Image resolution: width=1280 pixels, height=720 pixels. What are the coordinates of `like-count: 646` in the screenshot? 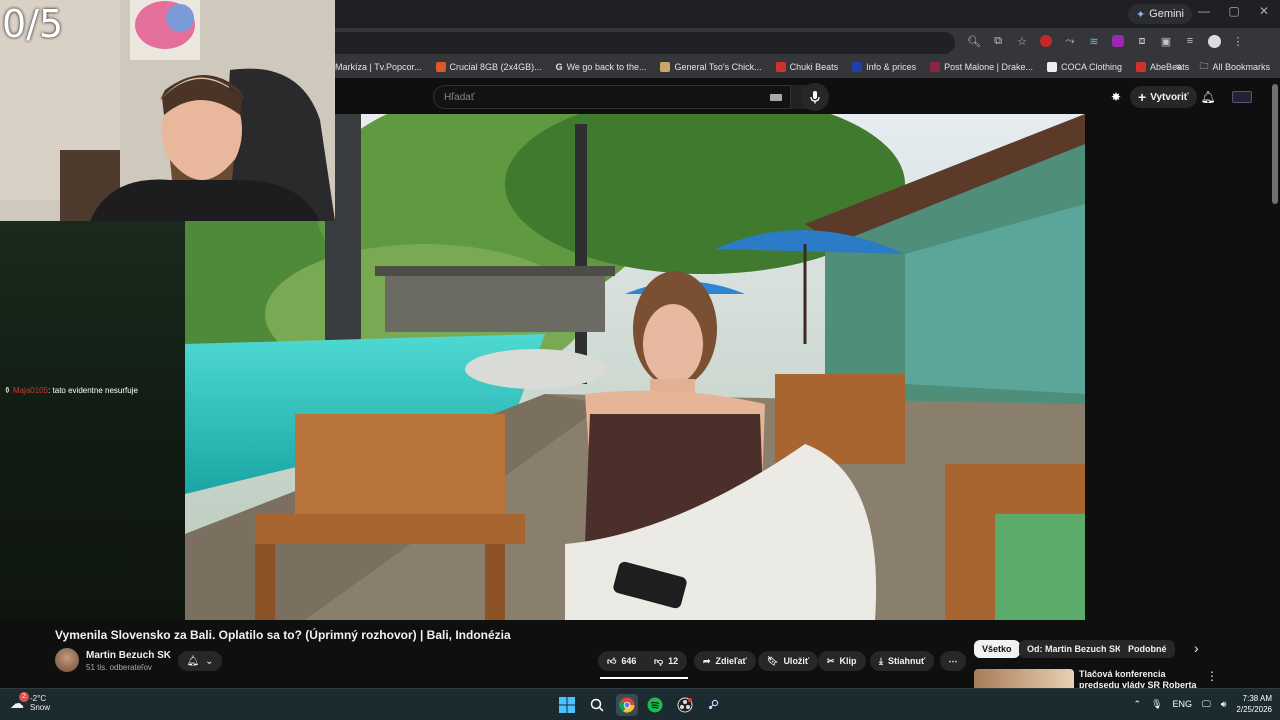 It's located at (629, 661).